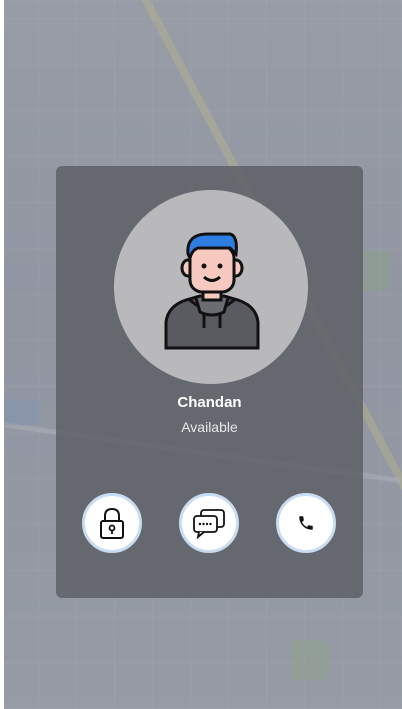 This screenshot has height=709, width=402. What do you see at coordinates (209, 427) in the screenshot?
I see `contact-status: Available` at bounding box center [209, 427].